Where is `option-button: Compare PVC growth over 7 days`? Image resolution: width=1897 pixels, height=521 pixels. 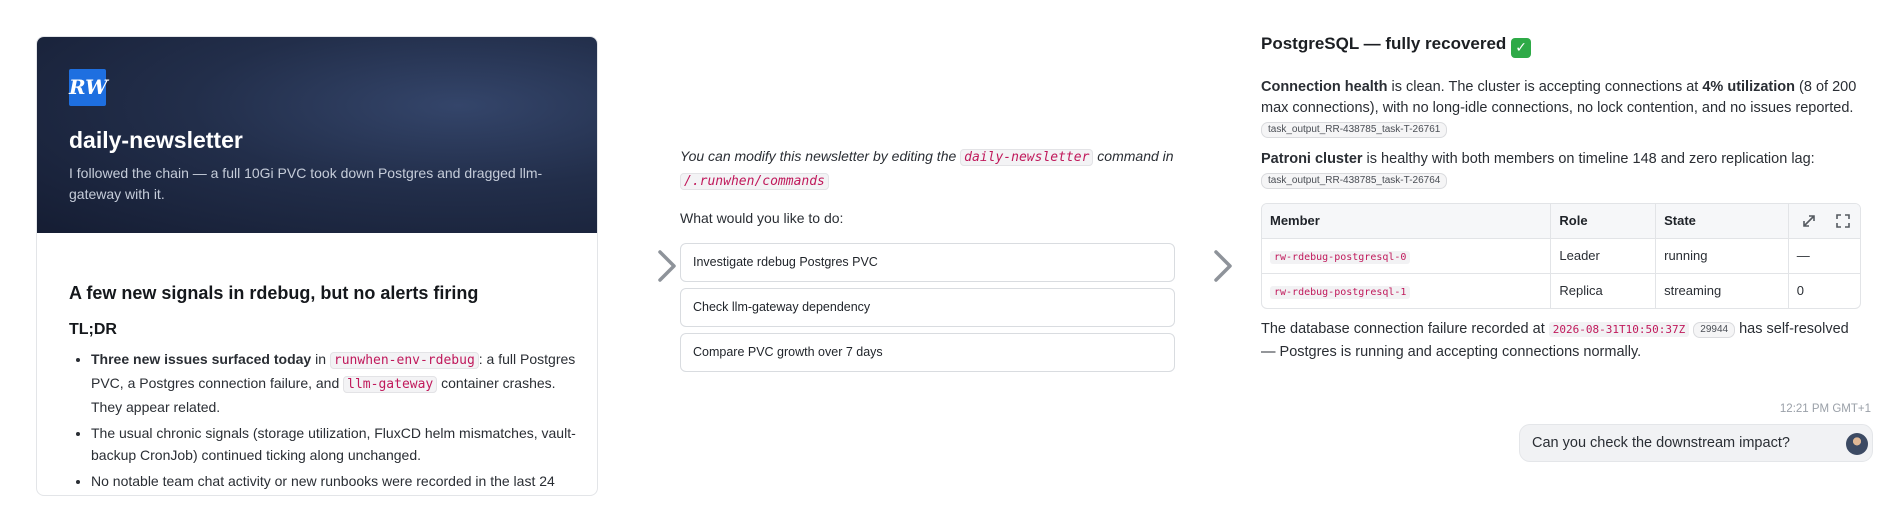 option-button: Compare PVC growth over 7 days is located at coordinates (927, 352).